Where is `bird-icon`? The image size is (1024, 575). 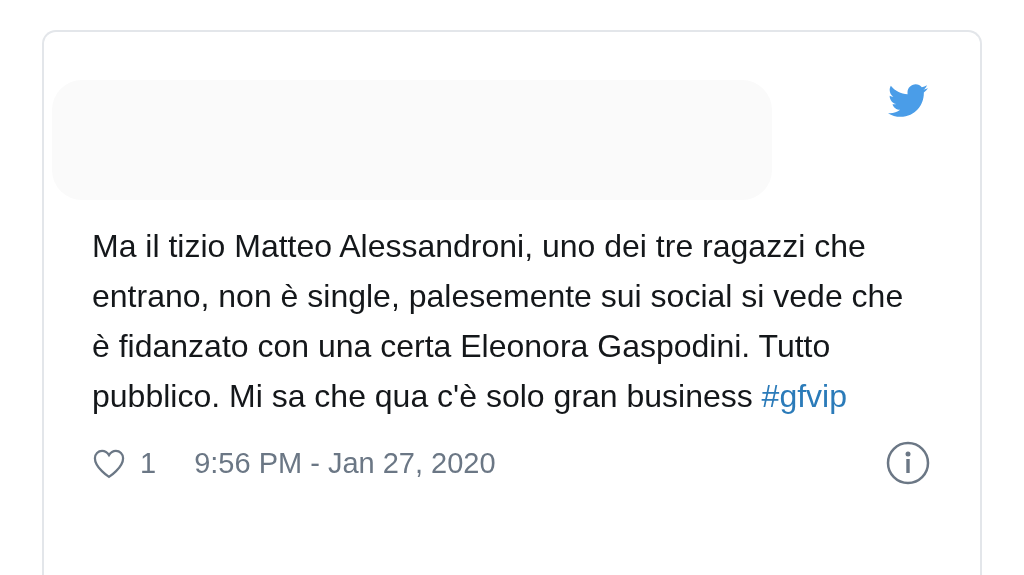 bird-icon is located at coordinates (908, 101).